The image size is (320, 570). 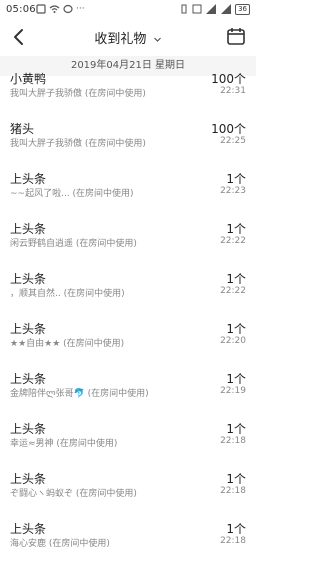 What do you see at coordinates (22, 129) in the screenshot?
I see `gift-name: 猪头` at bounding box center [22, 129].